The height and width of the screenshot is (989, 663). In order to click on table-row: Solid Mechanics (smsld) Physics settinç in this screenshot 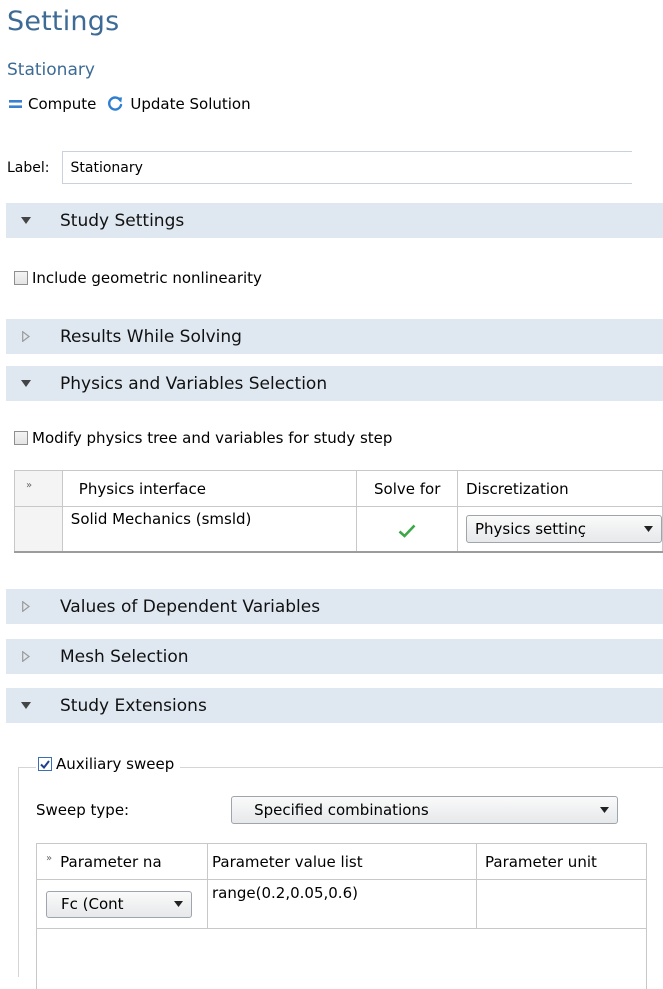, I will do `click(339, 530)`.